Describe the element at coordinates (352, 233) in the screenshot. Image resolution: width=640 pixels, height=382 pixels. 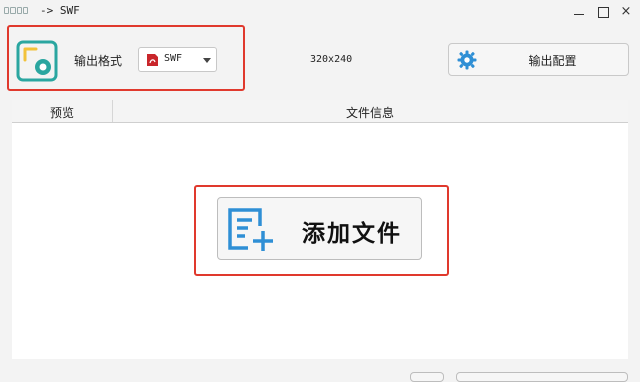
I see `add-file-label: 添加文件` at that location.